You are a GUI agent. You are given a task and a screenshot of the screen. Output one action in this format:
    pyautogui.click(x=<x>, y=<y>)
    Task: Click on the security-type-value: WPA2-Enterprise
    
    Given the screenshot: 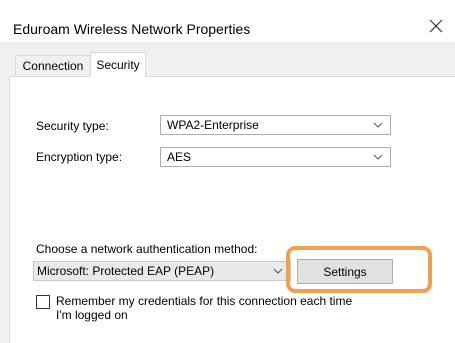 What is the action you would take?
    pyautogui.click(x=213, y=125)
    